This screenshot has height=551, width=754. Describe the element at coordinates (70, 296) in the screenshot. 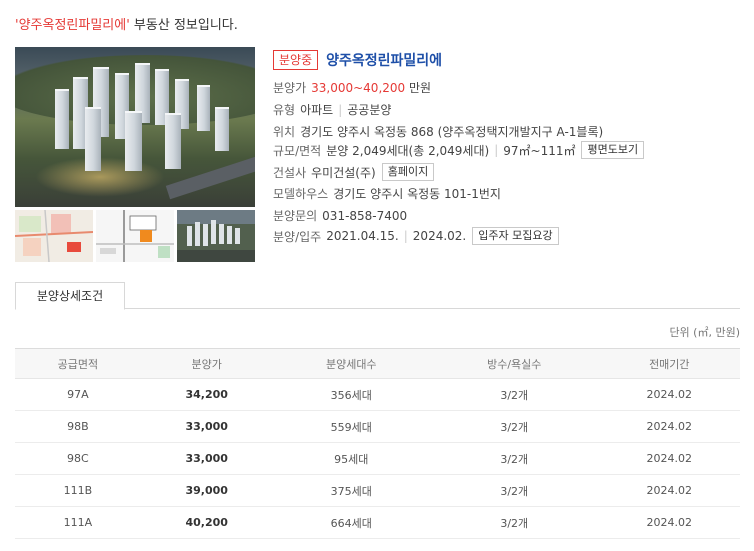

I see `tab-sale-details: 분양상세조건` at that location.